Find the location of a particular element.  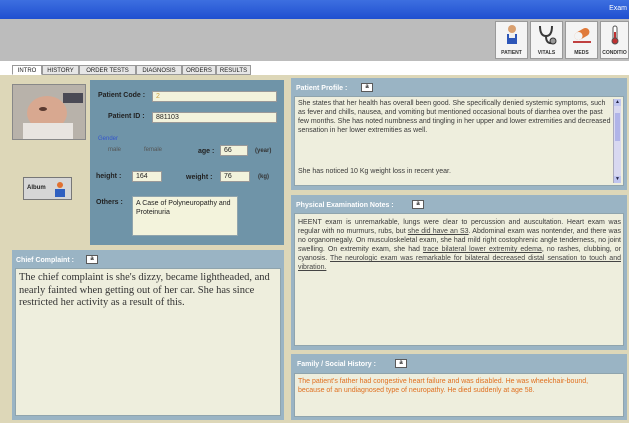

physical-exam-title: Physical Examination Notes : is located at coordinates (345, 205).